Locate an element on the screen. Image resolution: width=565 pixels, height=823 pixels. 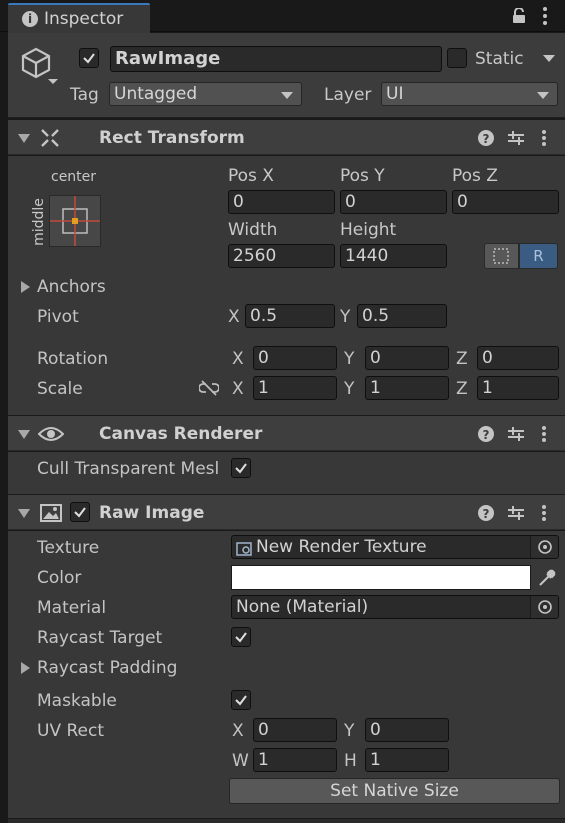
scale-z-label: Z is located at coordinates (462, 389).